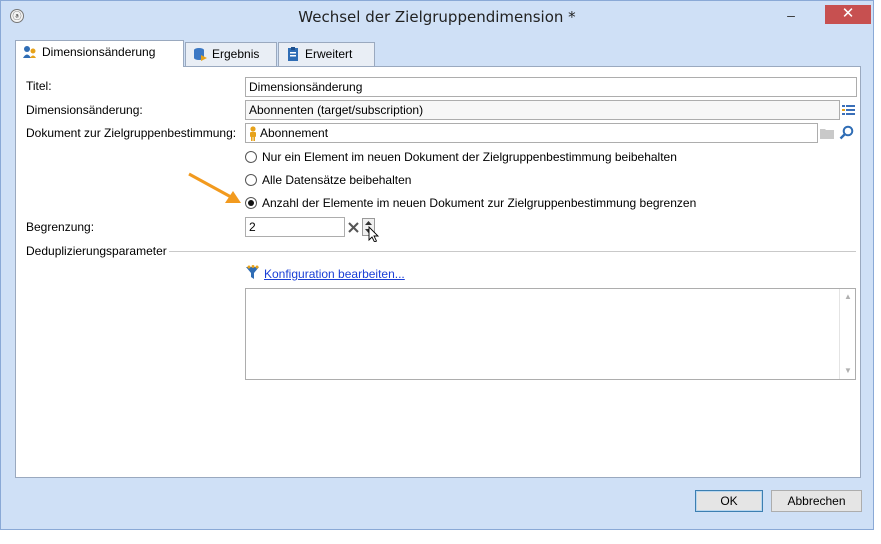 The width and height of the screenshot is (881, 544). I want to click on list-select-icon, so click(848, 110).